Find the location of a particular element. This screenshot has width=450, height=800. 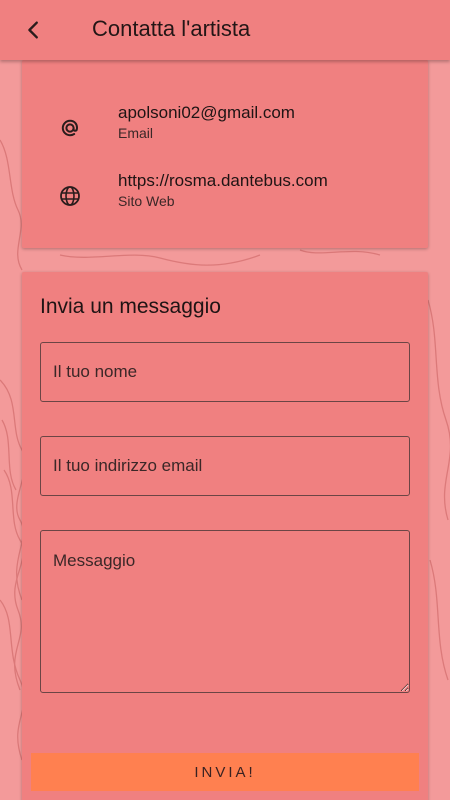

website-contact-row: https://rosma.dantebus.com Sito Web is located at coordinates (225, 195).